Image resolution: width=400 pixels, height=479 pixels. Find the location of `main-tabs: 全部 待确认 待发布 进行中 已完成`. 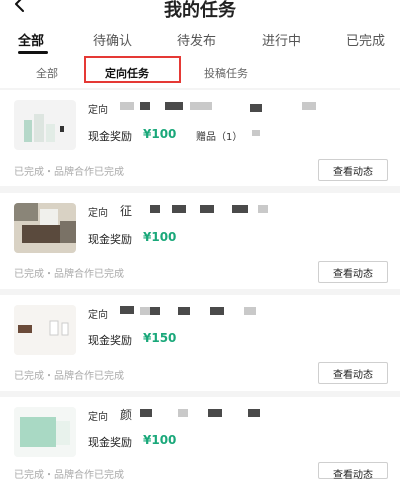

main-tabs: 全部 待确认 待发布 进行中 已完成 is located at coordinates (200, 38).